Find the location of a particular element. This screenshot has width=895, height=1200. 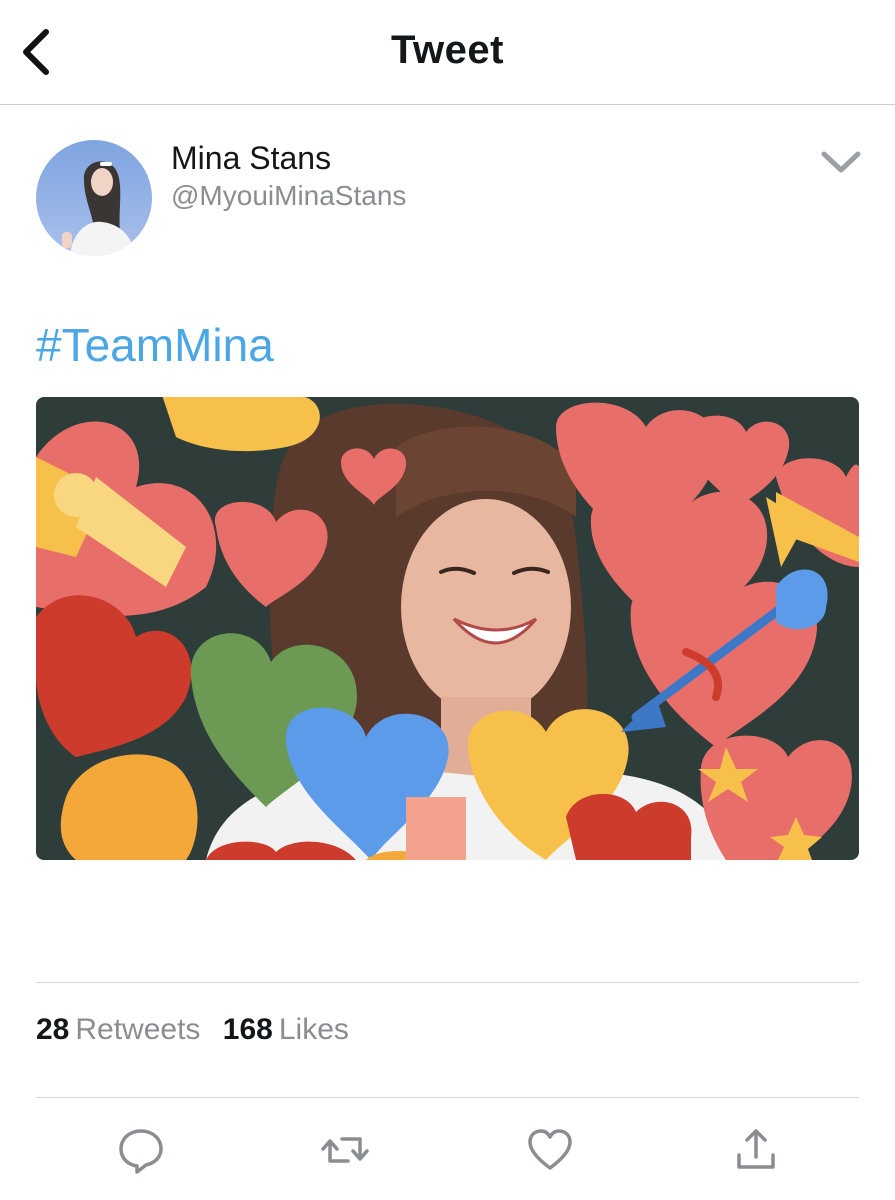

nav-bar: Tweet is located at coordinates (447, 52).